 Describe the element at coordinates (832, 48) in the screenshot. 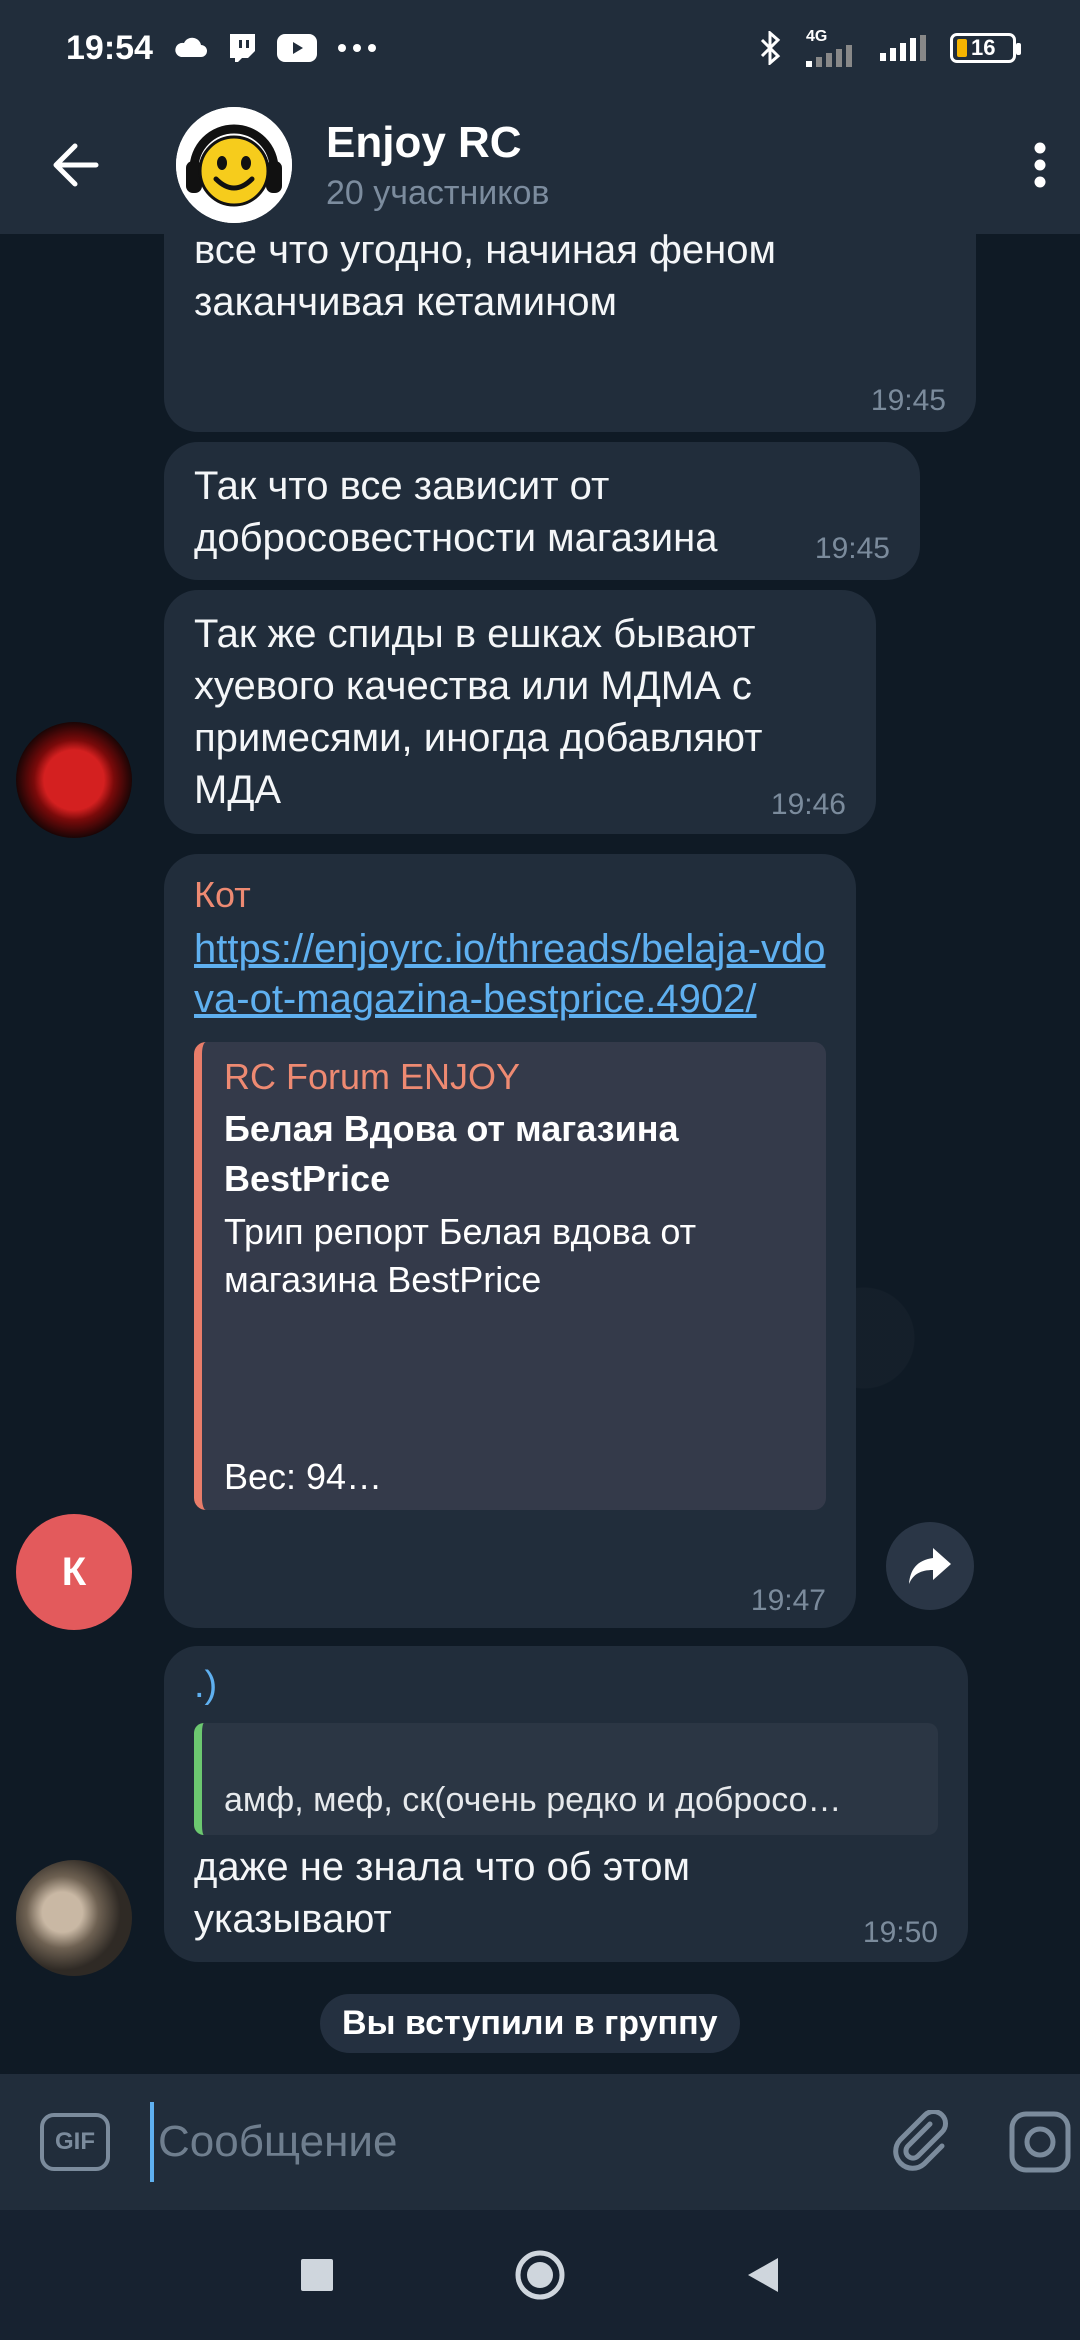

I see `signal-4g-icon: 4G` at that location.